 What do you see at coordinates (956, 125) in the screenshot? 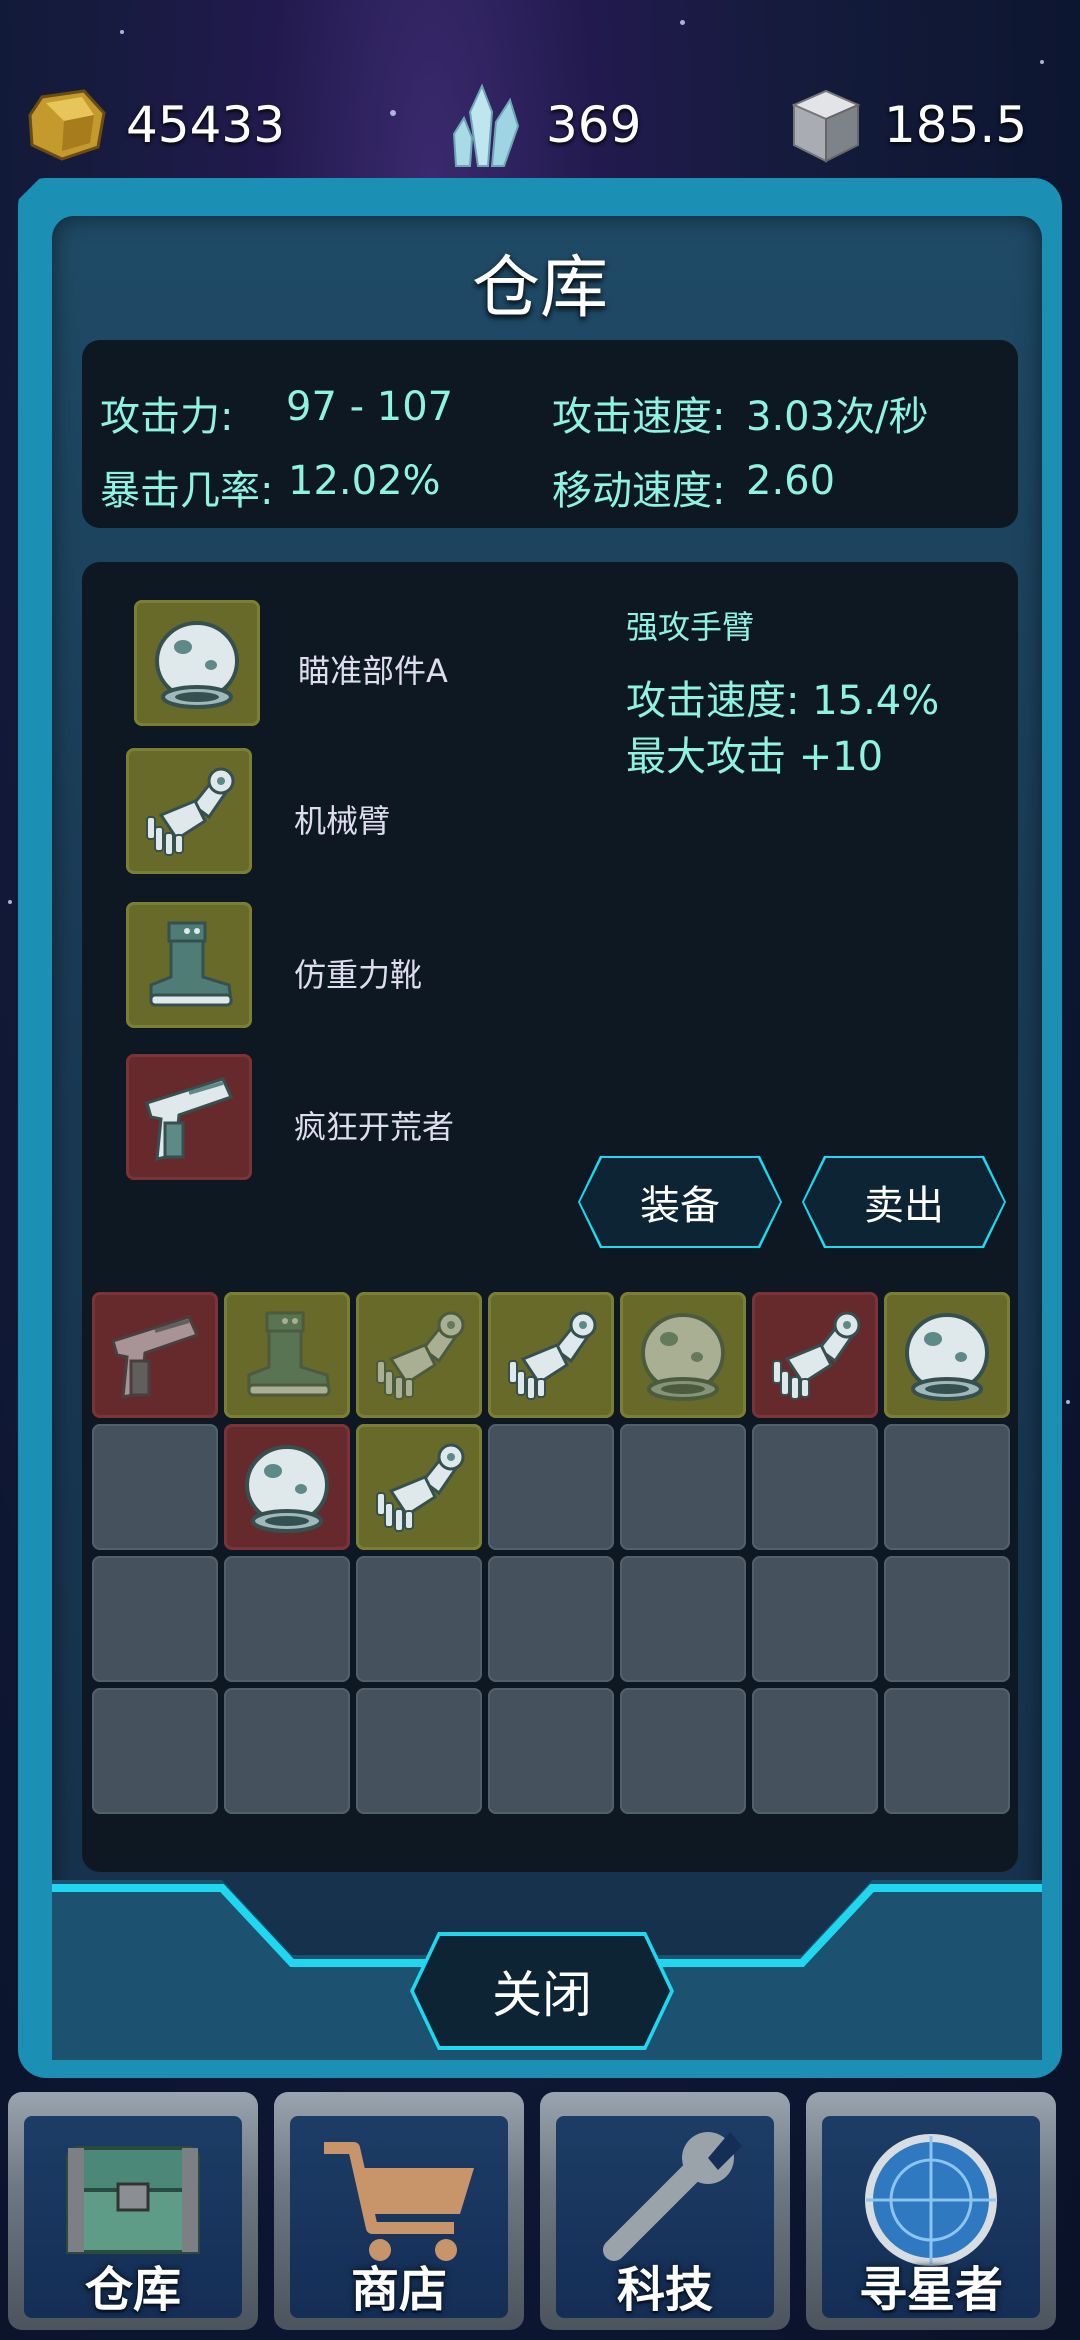
I see `metal-value: 185.5` at bounding box center [956, 125].